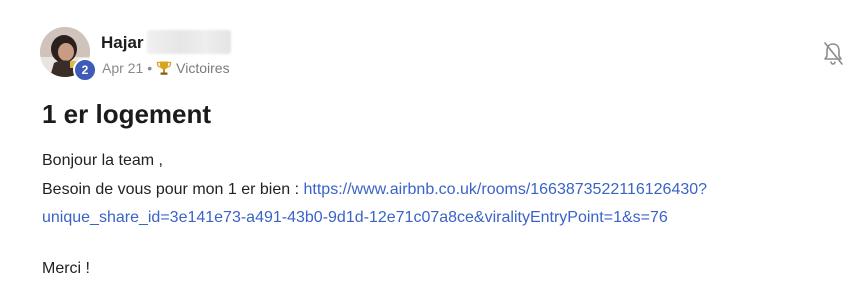 The width and height of the screenshot is (860, 300). What do you see at coordinates (66, 268) in the screenshot?
I see `post-closing: Merci !` at bounding box center [66, 268].